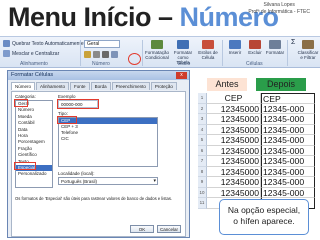 Image resolution: width=320 pixels, height=240 pixels. Describe the element at coordinates (98, 75) in the screenshot. I see `dialog-titlebar: Formatar Células x` at that location.